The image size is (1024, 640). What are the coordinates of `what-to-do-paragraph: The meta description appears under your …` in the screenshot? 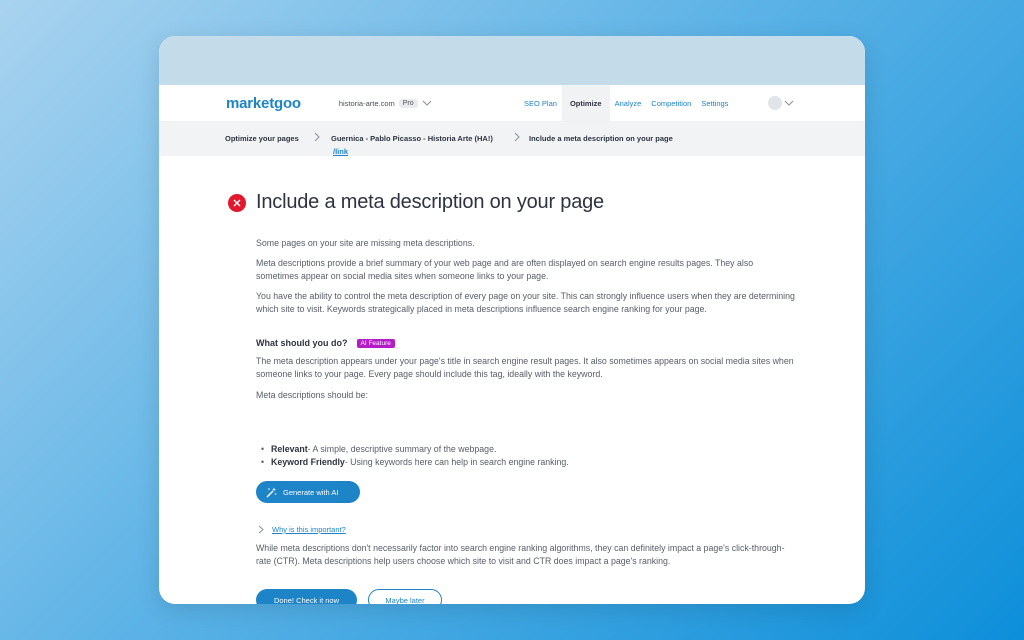 It's located at (525, 367).